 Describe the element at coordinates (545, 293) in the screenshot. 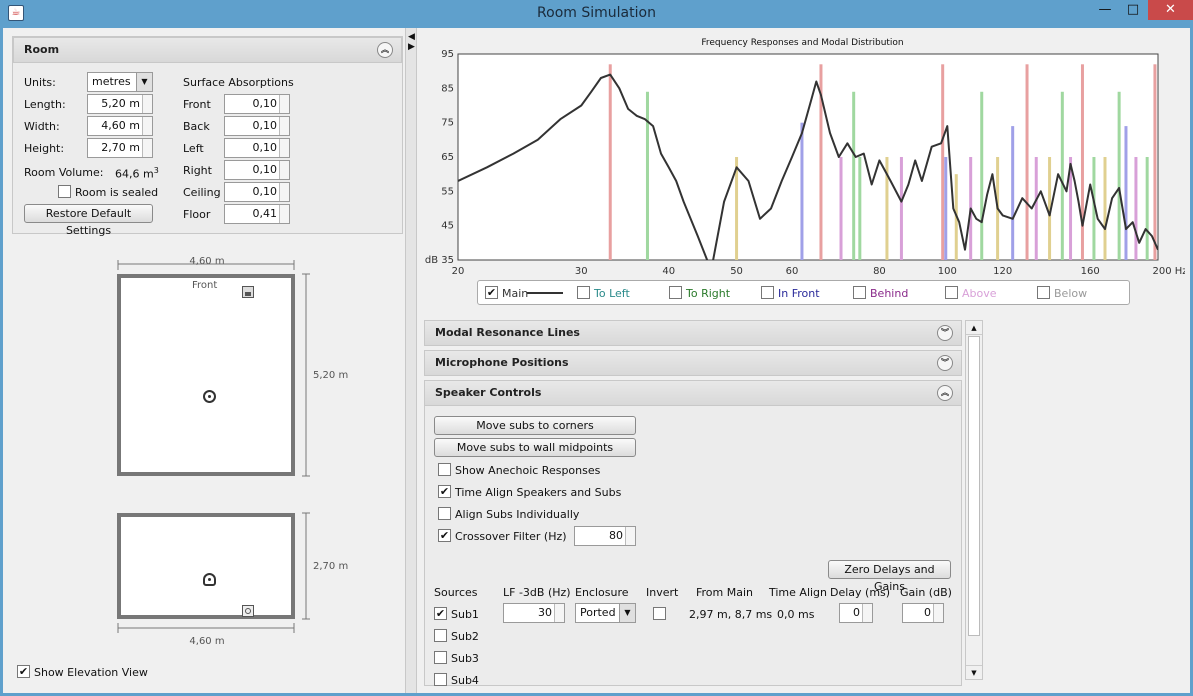

I see `main-line-swatch` at that location.